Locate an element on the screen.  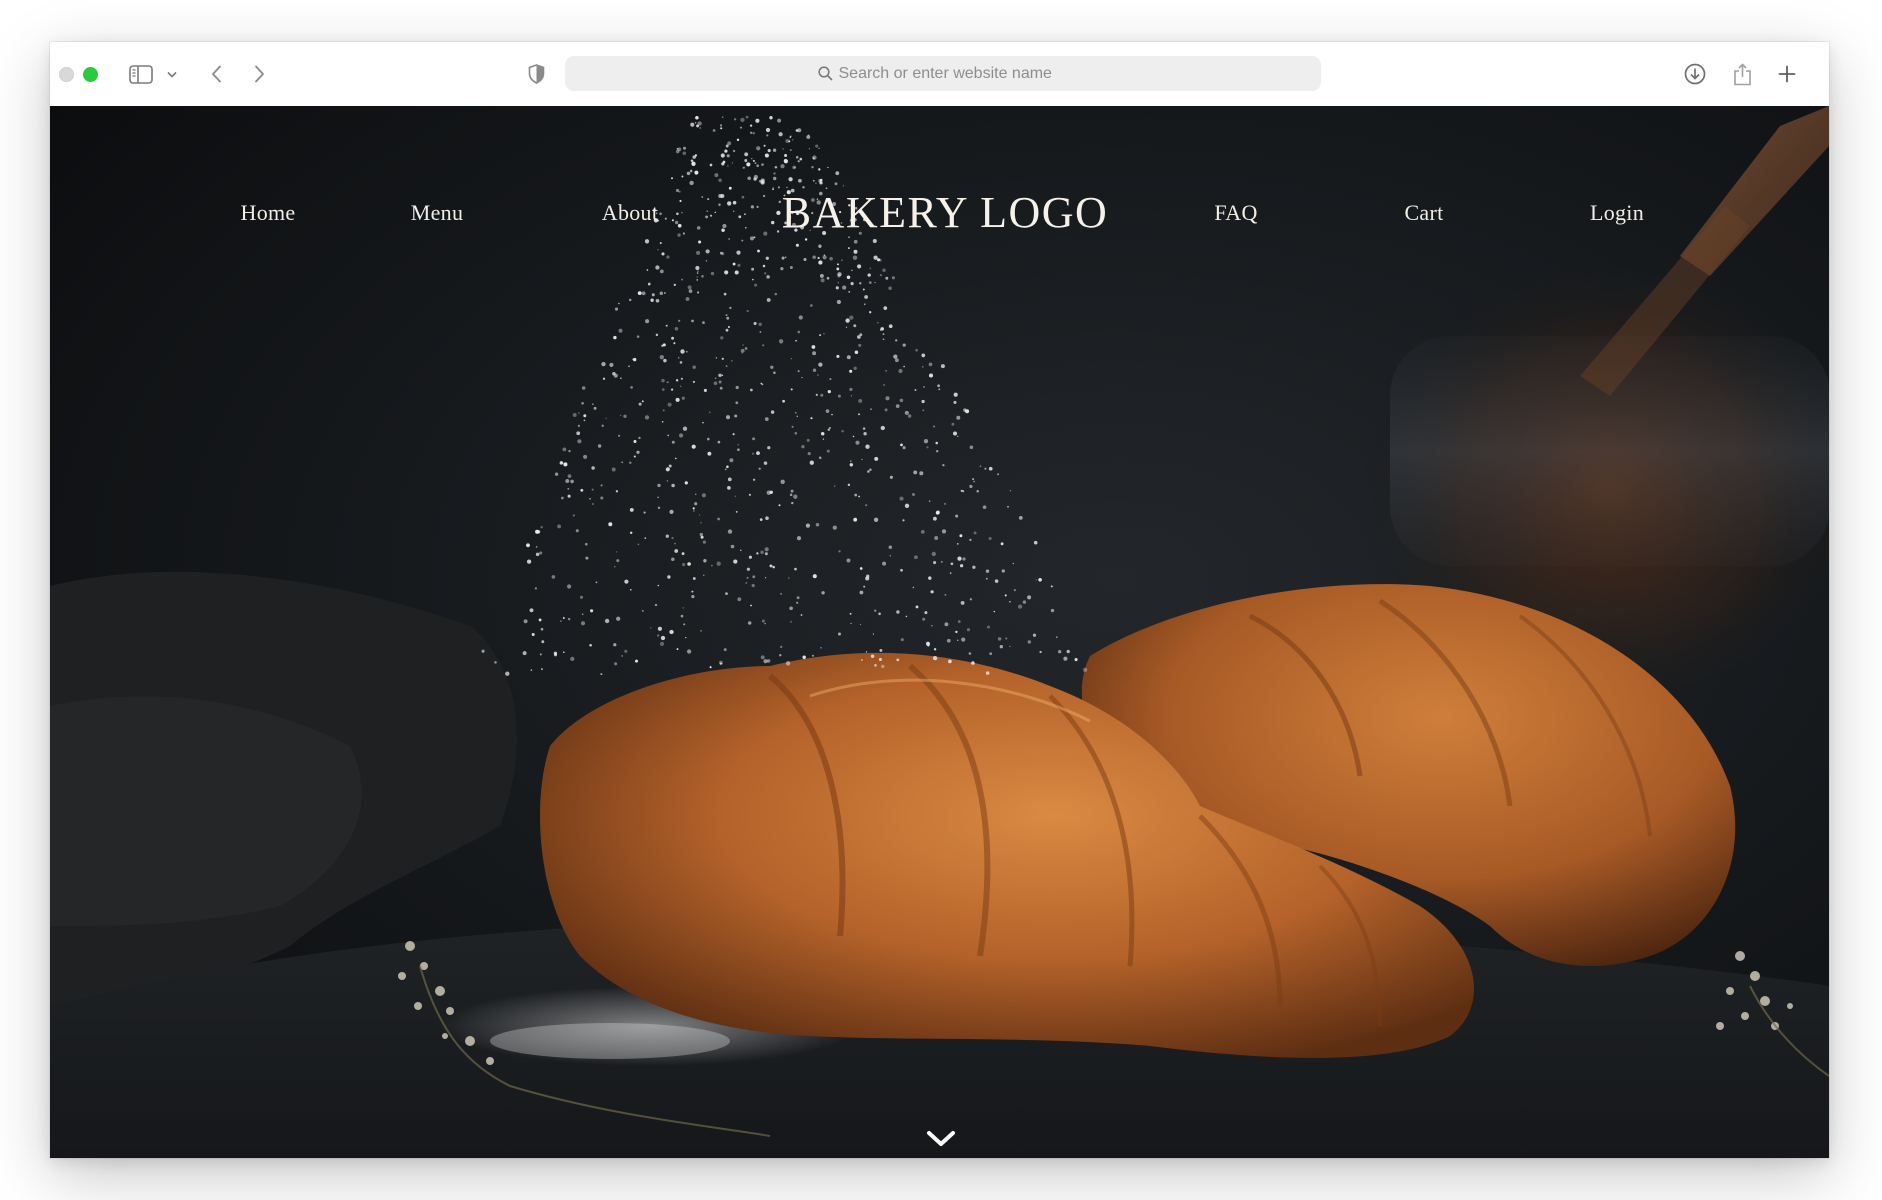
window-control-inactive is located at coordinates (66, 74).